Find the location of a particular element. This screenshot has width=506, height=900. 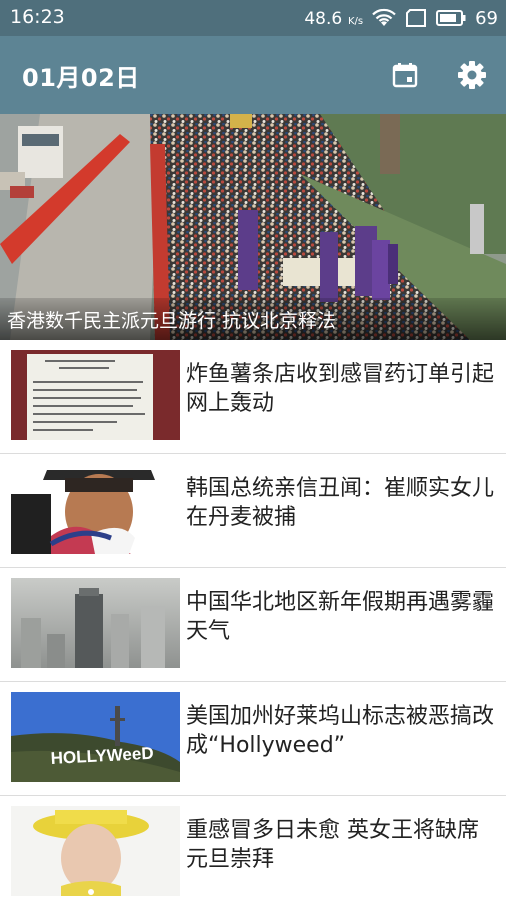

news-title: 炸鱼薯条店收到感冒药订单引起网上轰动 is located at coordinates (340, 389).